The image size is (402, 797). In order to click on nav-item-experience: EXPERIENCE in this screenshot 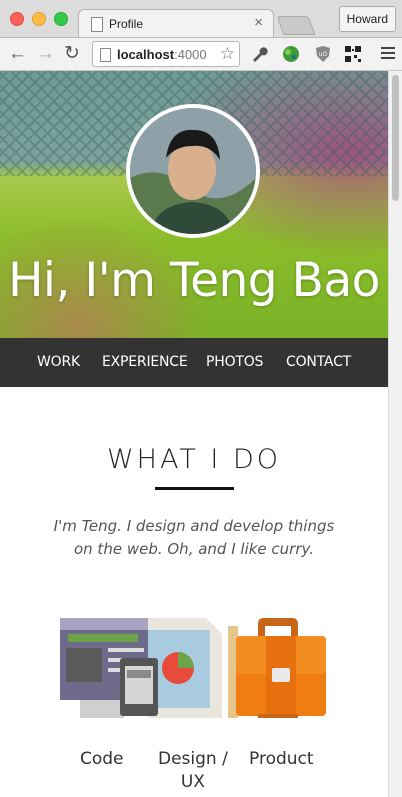, I will do `click(145, 362)`.